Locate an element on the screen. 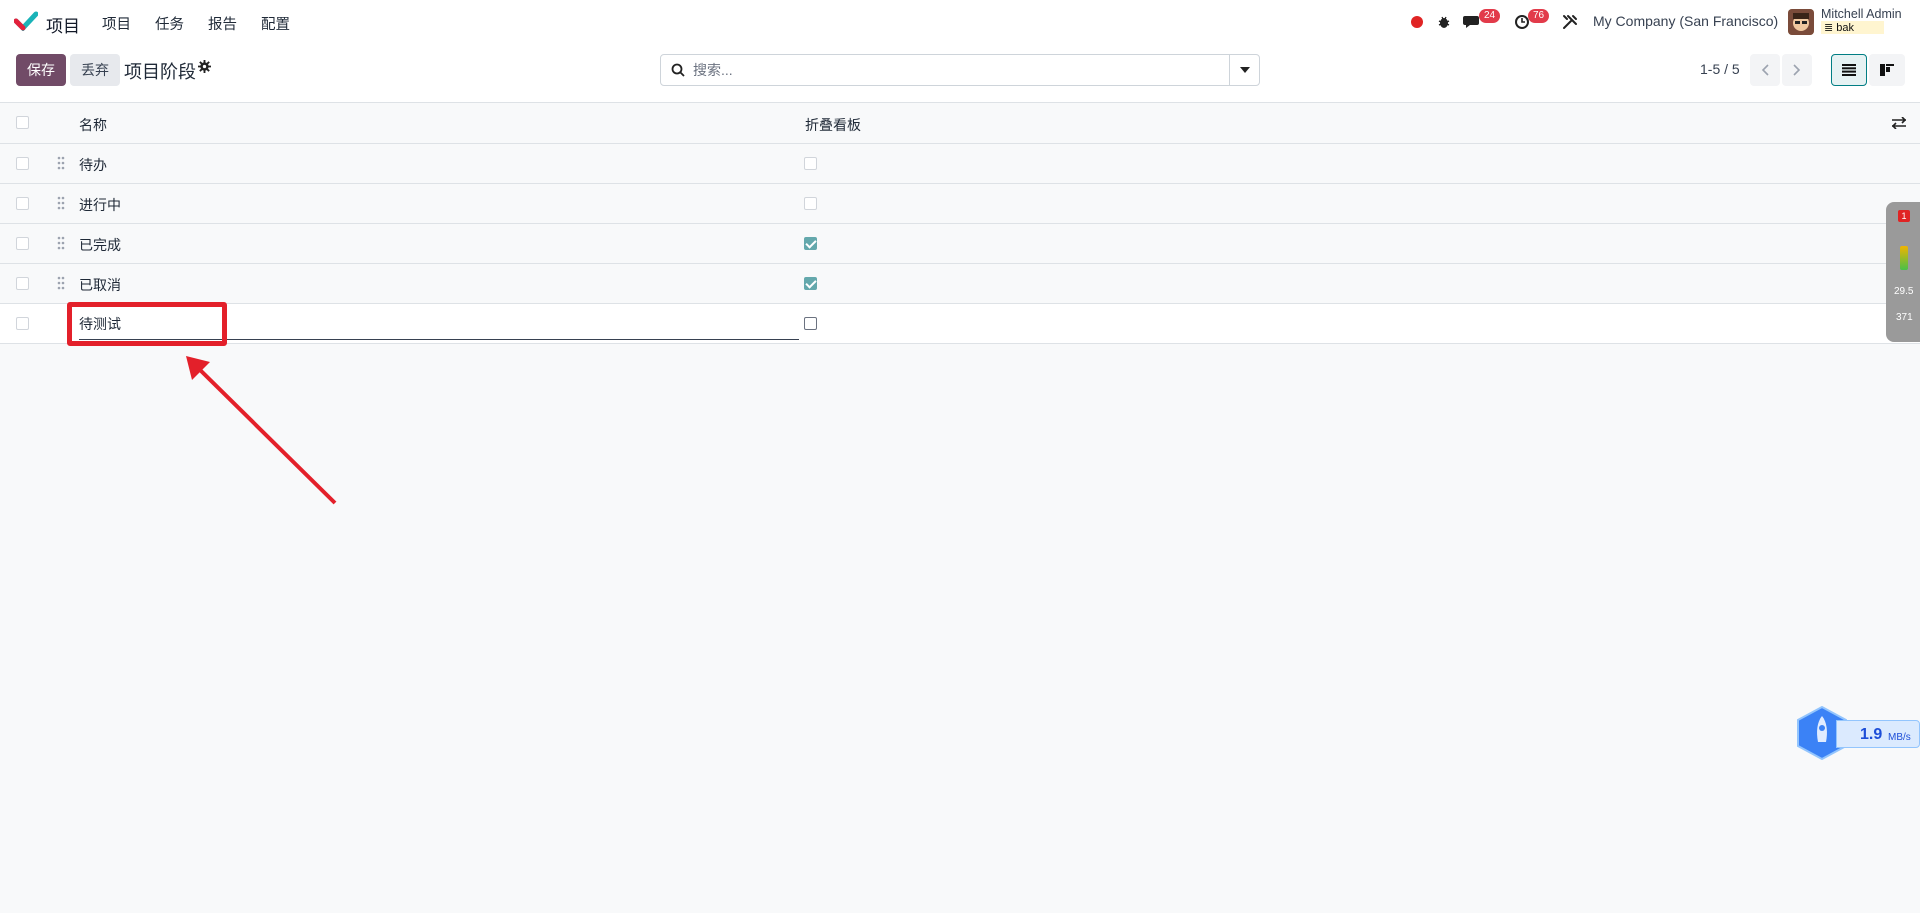 The height and width of the screenshot is (913, 1920). chevron-left-icon is located at coordinates (1765, 70).